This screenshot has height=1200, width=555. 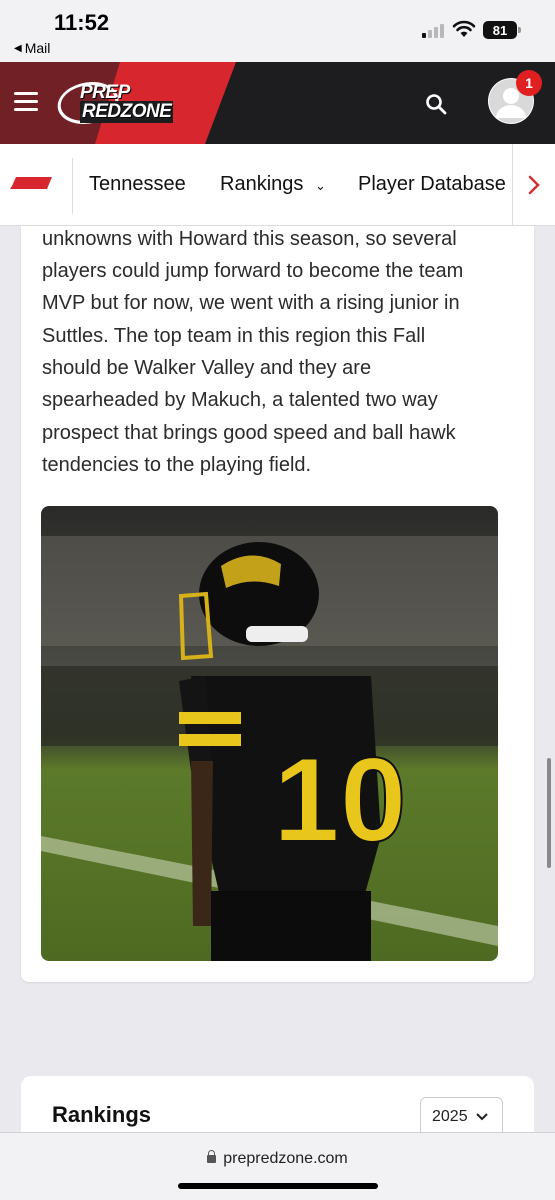 What do you see at coordinates (432, 184) in the screenshot?
I see `nav-item-player-database: Player Database` at bounding box center [432, 184].